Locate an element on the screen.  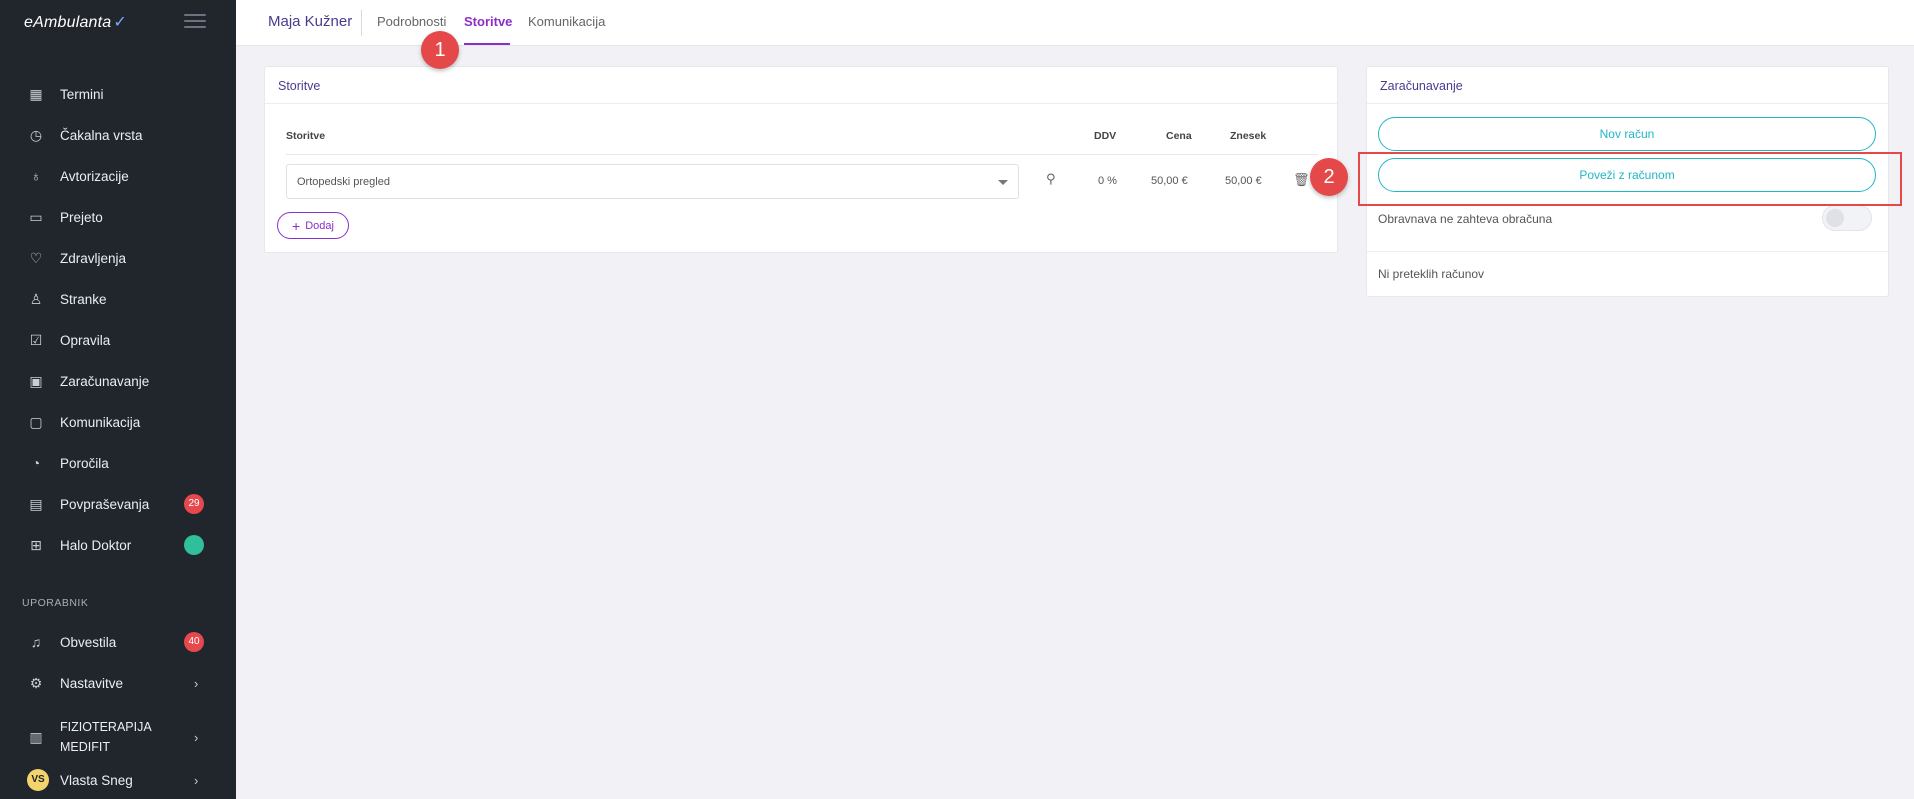
count-badge: 40 is located at coordinates (194, 642).